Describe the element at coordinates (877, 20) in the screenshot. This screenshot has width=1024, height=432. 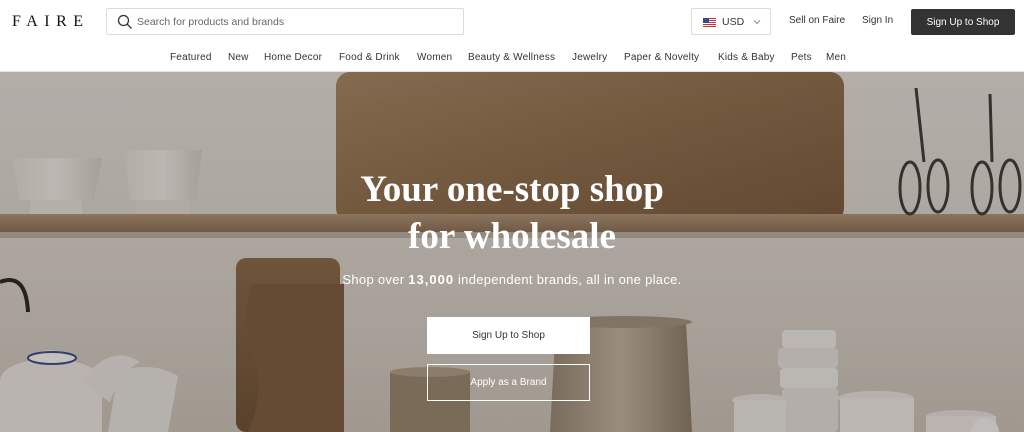
I see `sign-in-link: Sign In` at that location.